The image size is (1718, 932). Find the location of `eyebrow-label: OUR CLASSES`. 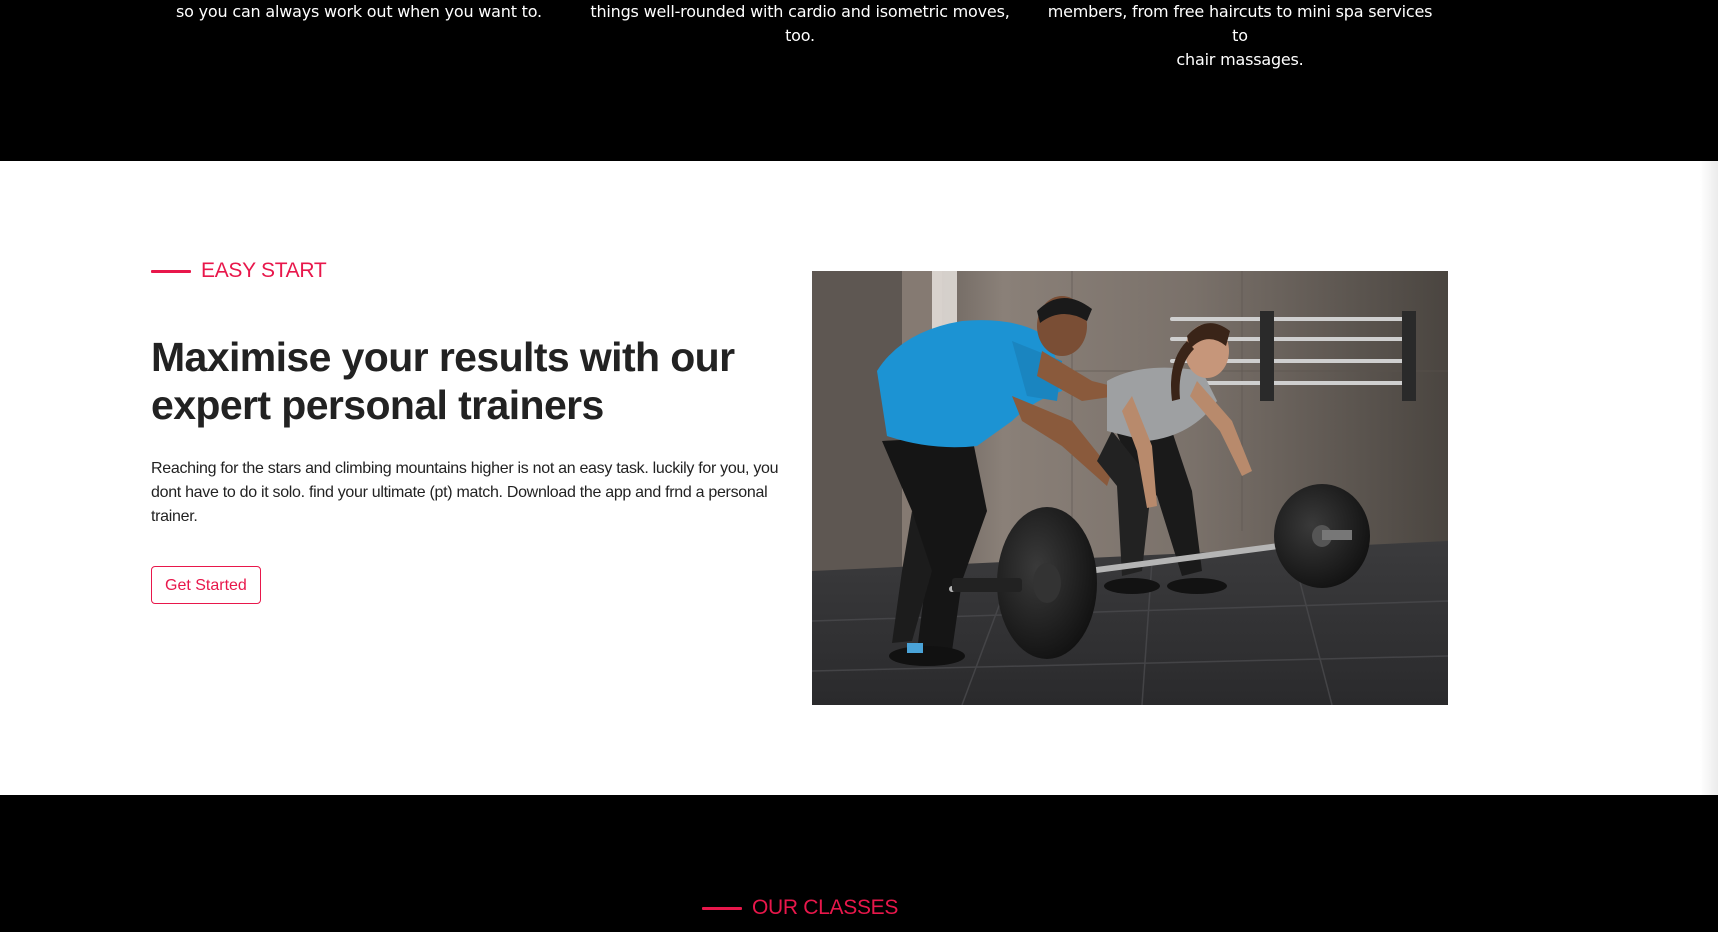

eyebrow-label: OUR CLASSES is located at coordinates (825, 907).